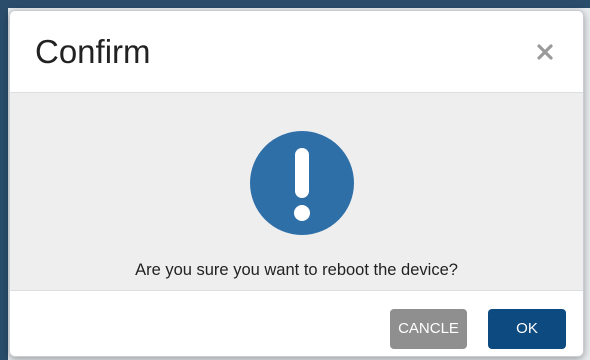 The height and width of the screenshot is (360, 590). I want to click on close-icon, so click(545, 52).